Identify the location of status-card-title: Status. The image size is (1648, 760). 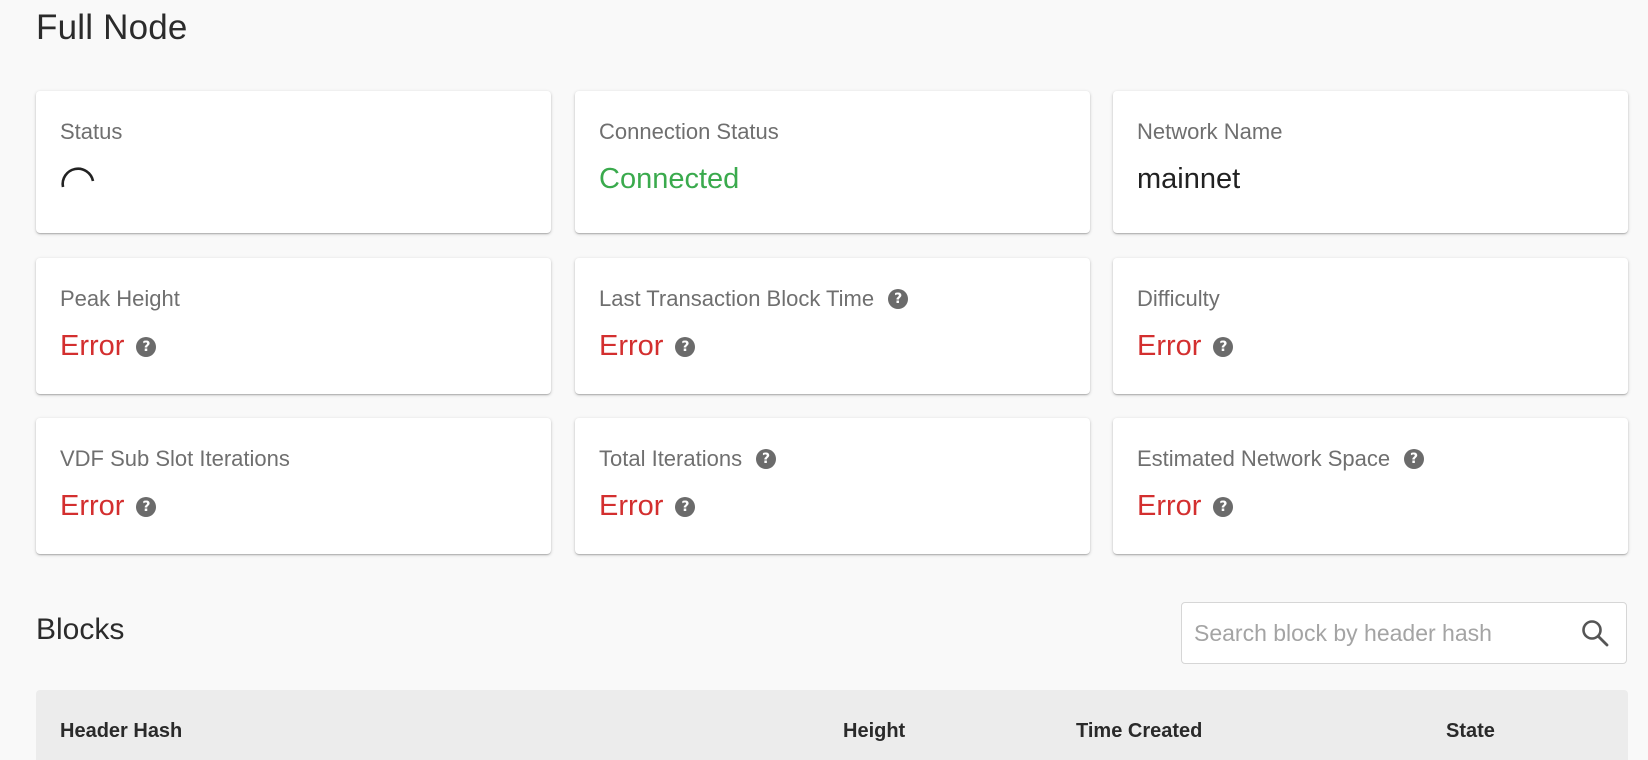
(91, 131).